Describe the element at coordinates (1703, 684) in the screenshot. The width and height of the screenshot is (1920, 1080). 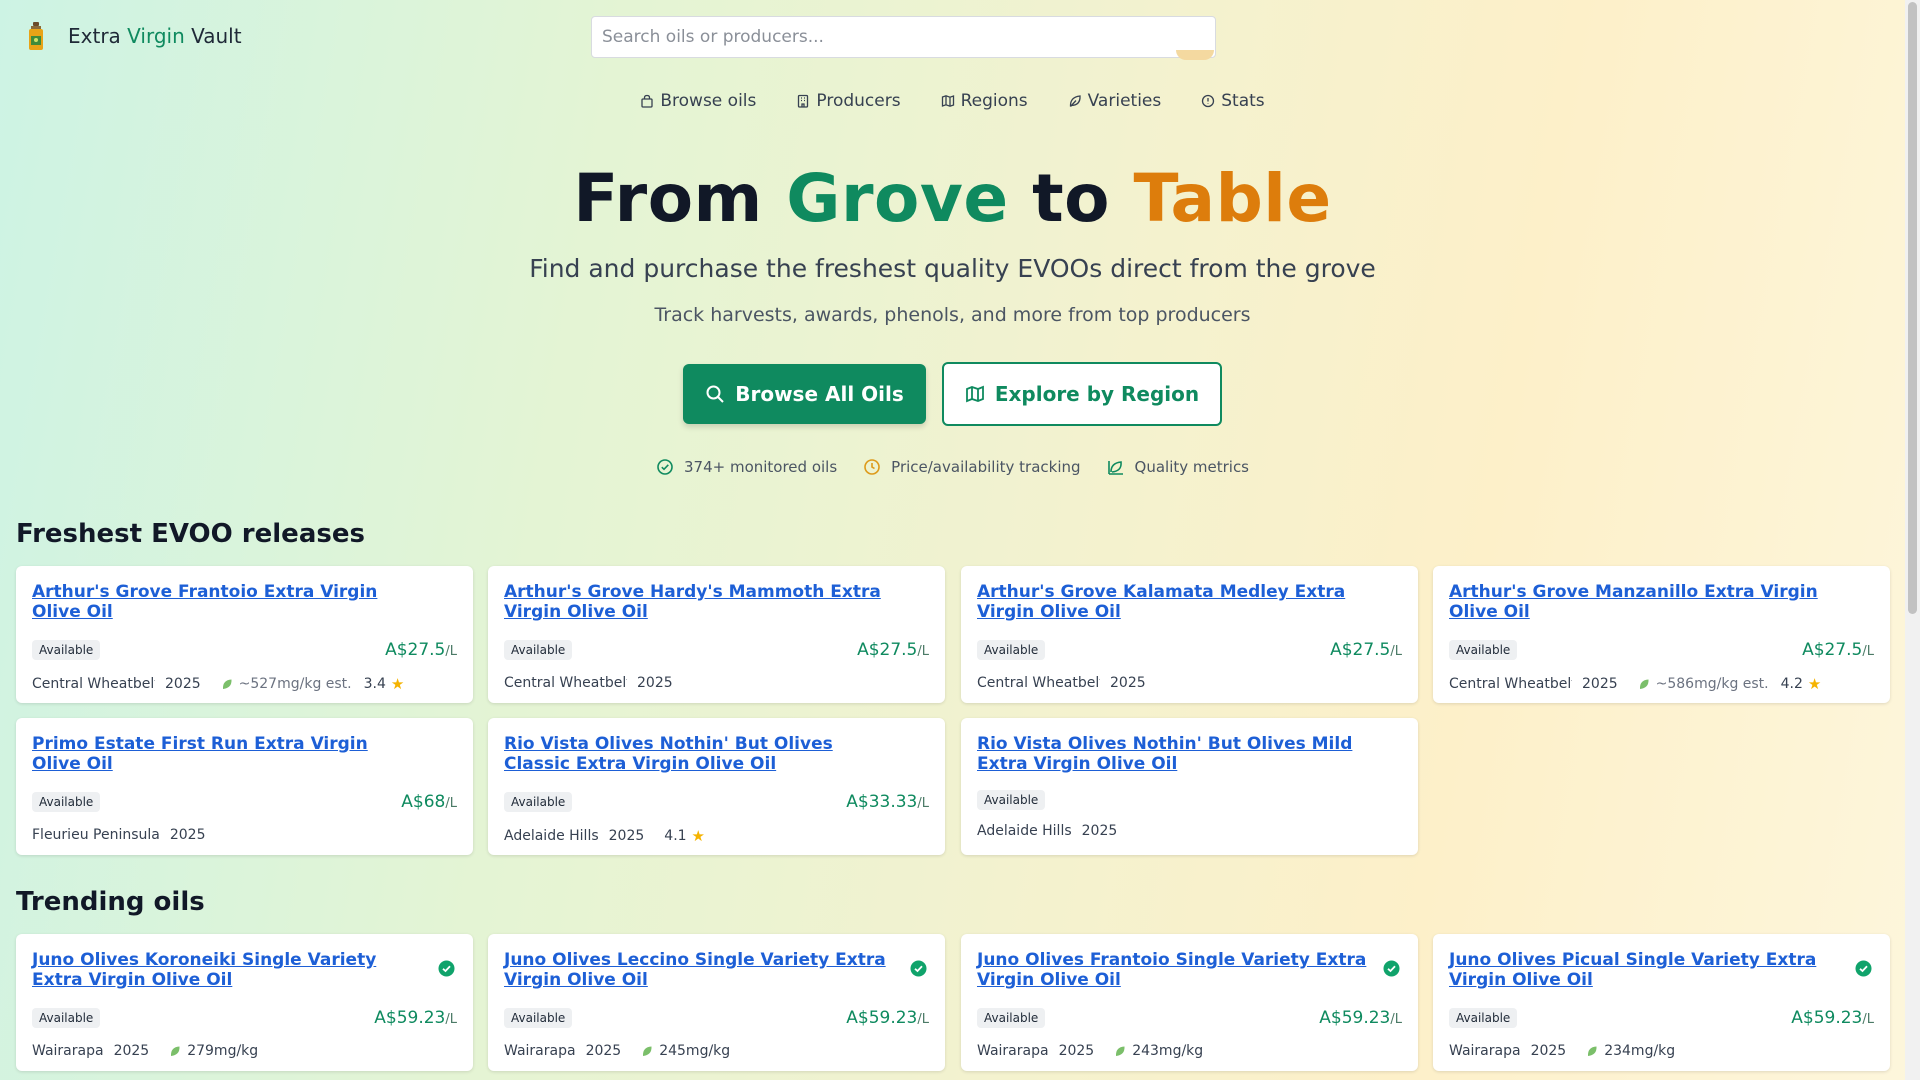
I see `phenol-level: ~586mg/kg est.` at that location.